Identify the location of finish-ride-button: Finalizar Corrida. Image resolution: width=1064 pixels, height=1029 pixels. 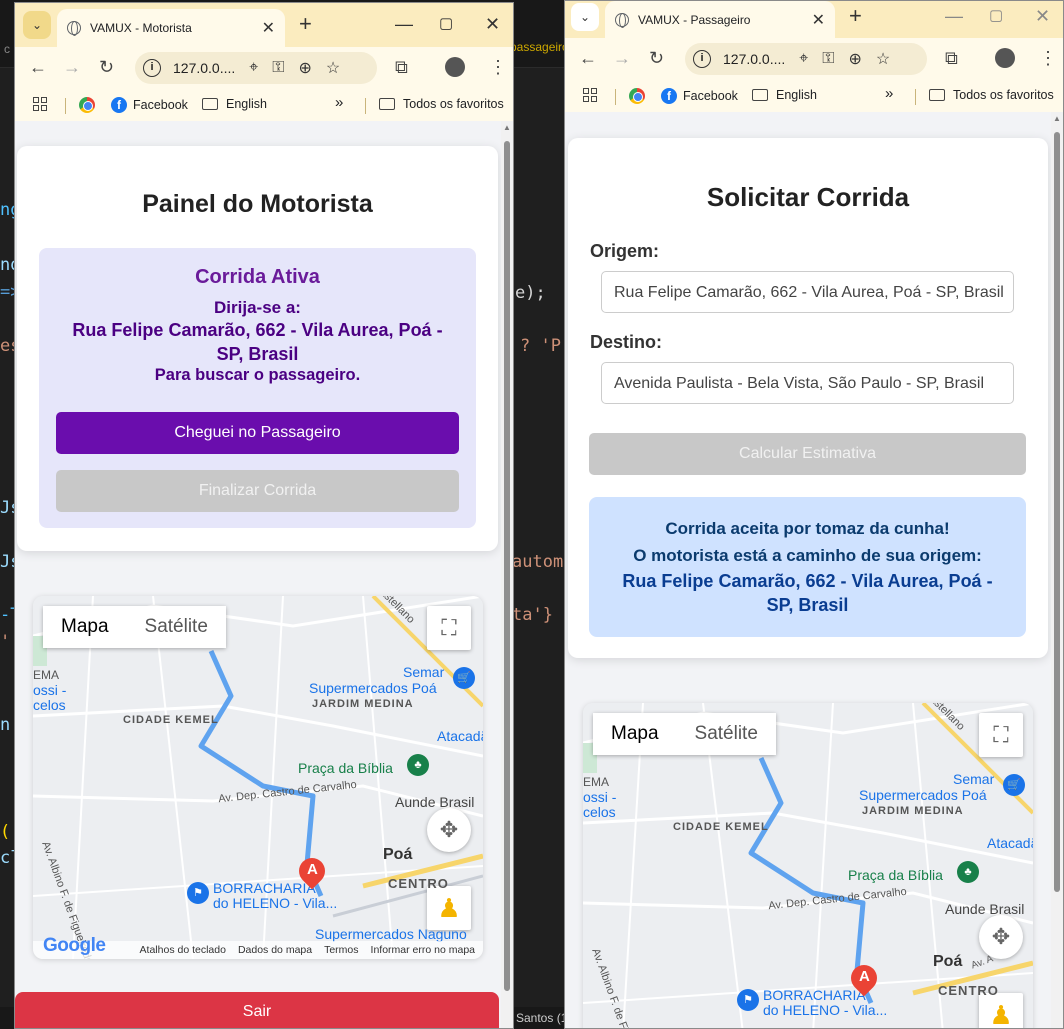
(257, 491).